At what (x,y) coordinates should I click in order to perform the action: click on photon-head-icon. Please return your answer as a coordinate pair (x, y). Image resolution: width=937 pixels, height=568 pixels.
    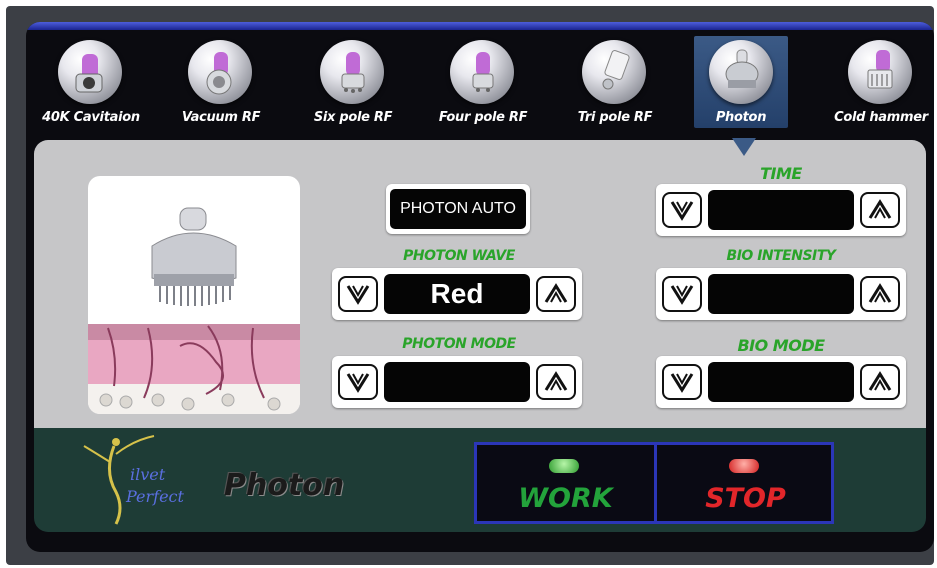
    Looking at the image, I should click on (741, 72).